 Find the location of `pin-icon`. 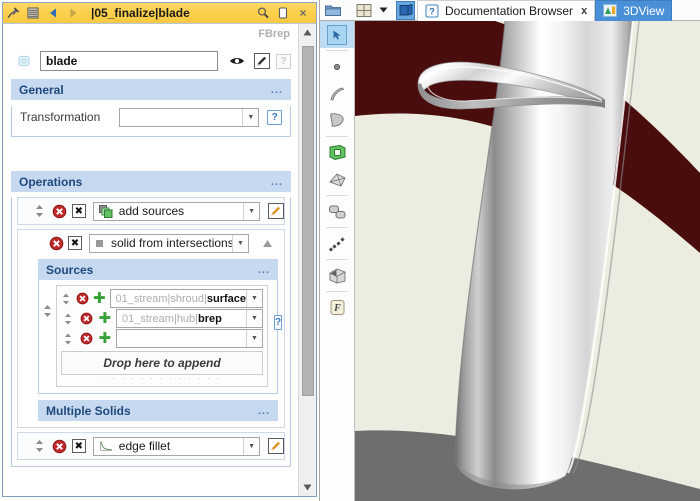

pin-icon is located at coordinates (13, 13).